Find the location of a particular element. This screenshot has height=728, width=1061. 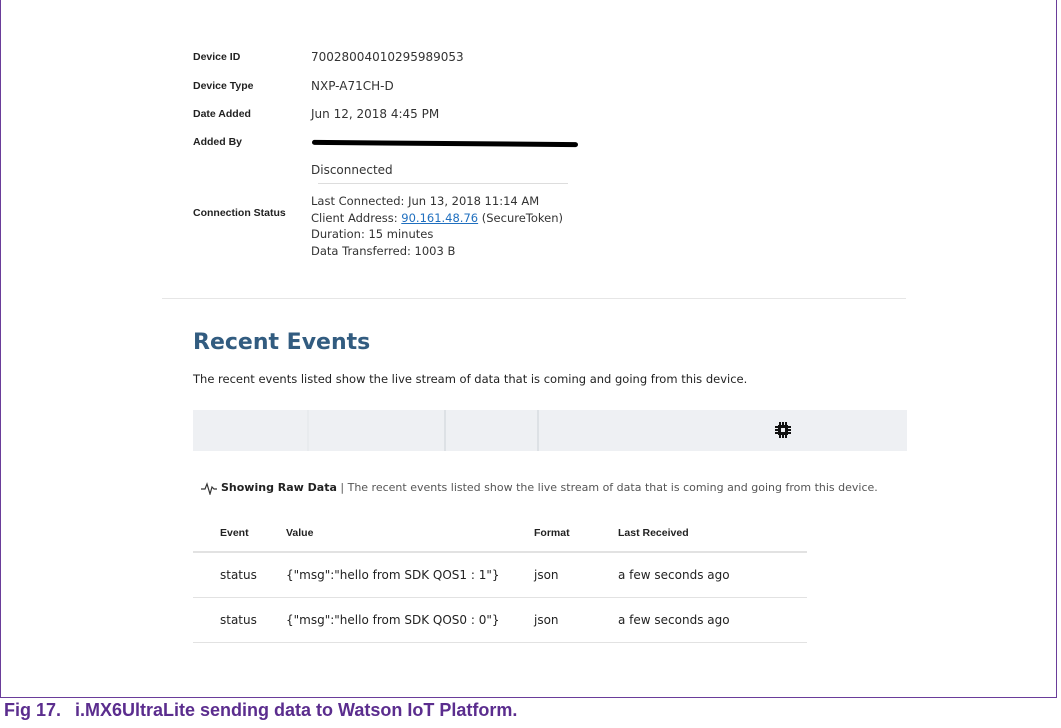

device-type-value: NXP-A71CH-D is located at coordinates (352, 86).